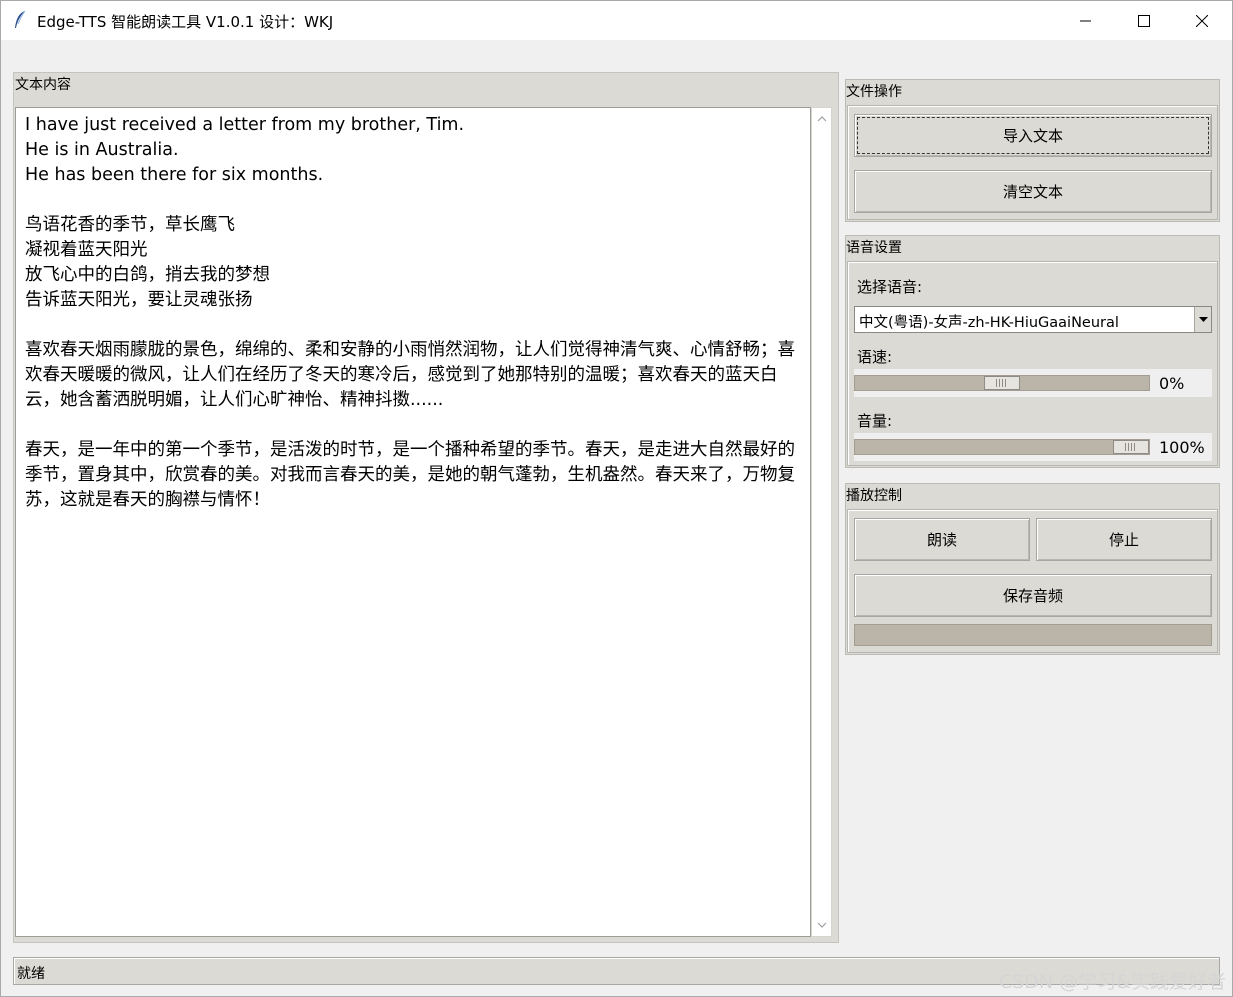 Image resolution: width=1233 pixels, height=997 pixels. I want to click on read-button: 朗读, so click(942, 539).